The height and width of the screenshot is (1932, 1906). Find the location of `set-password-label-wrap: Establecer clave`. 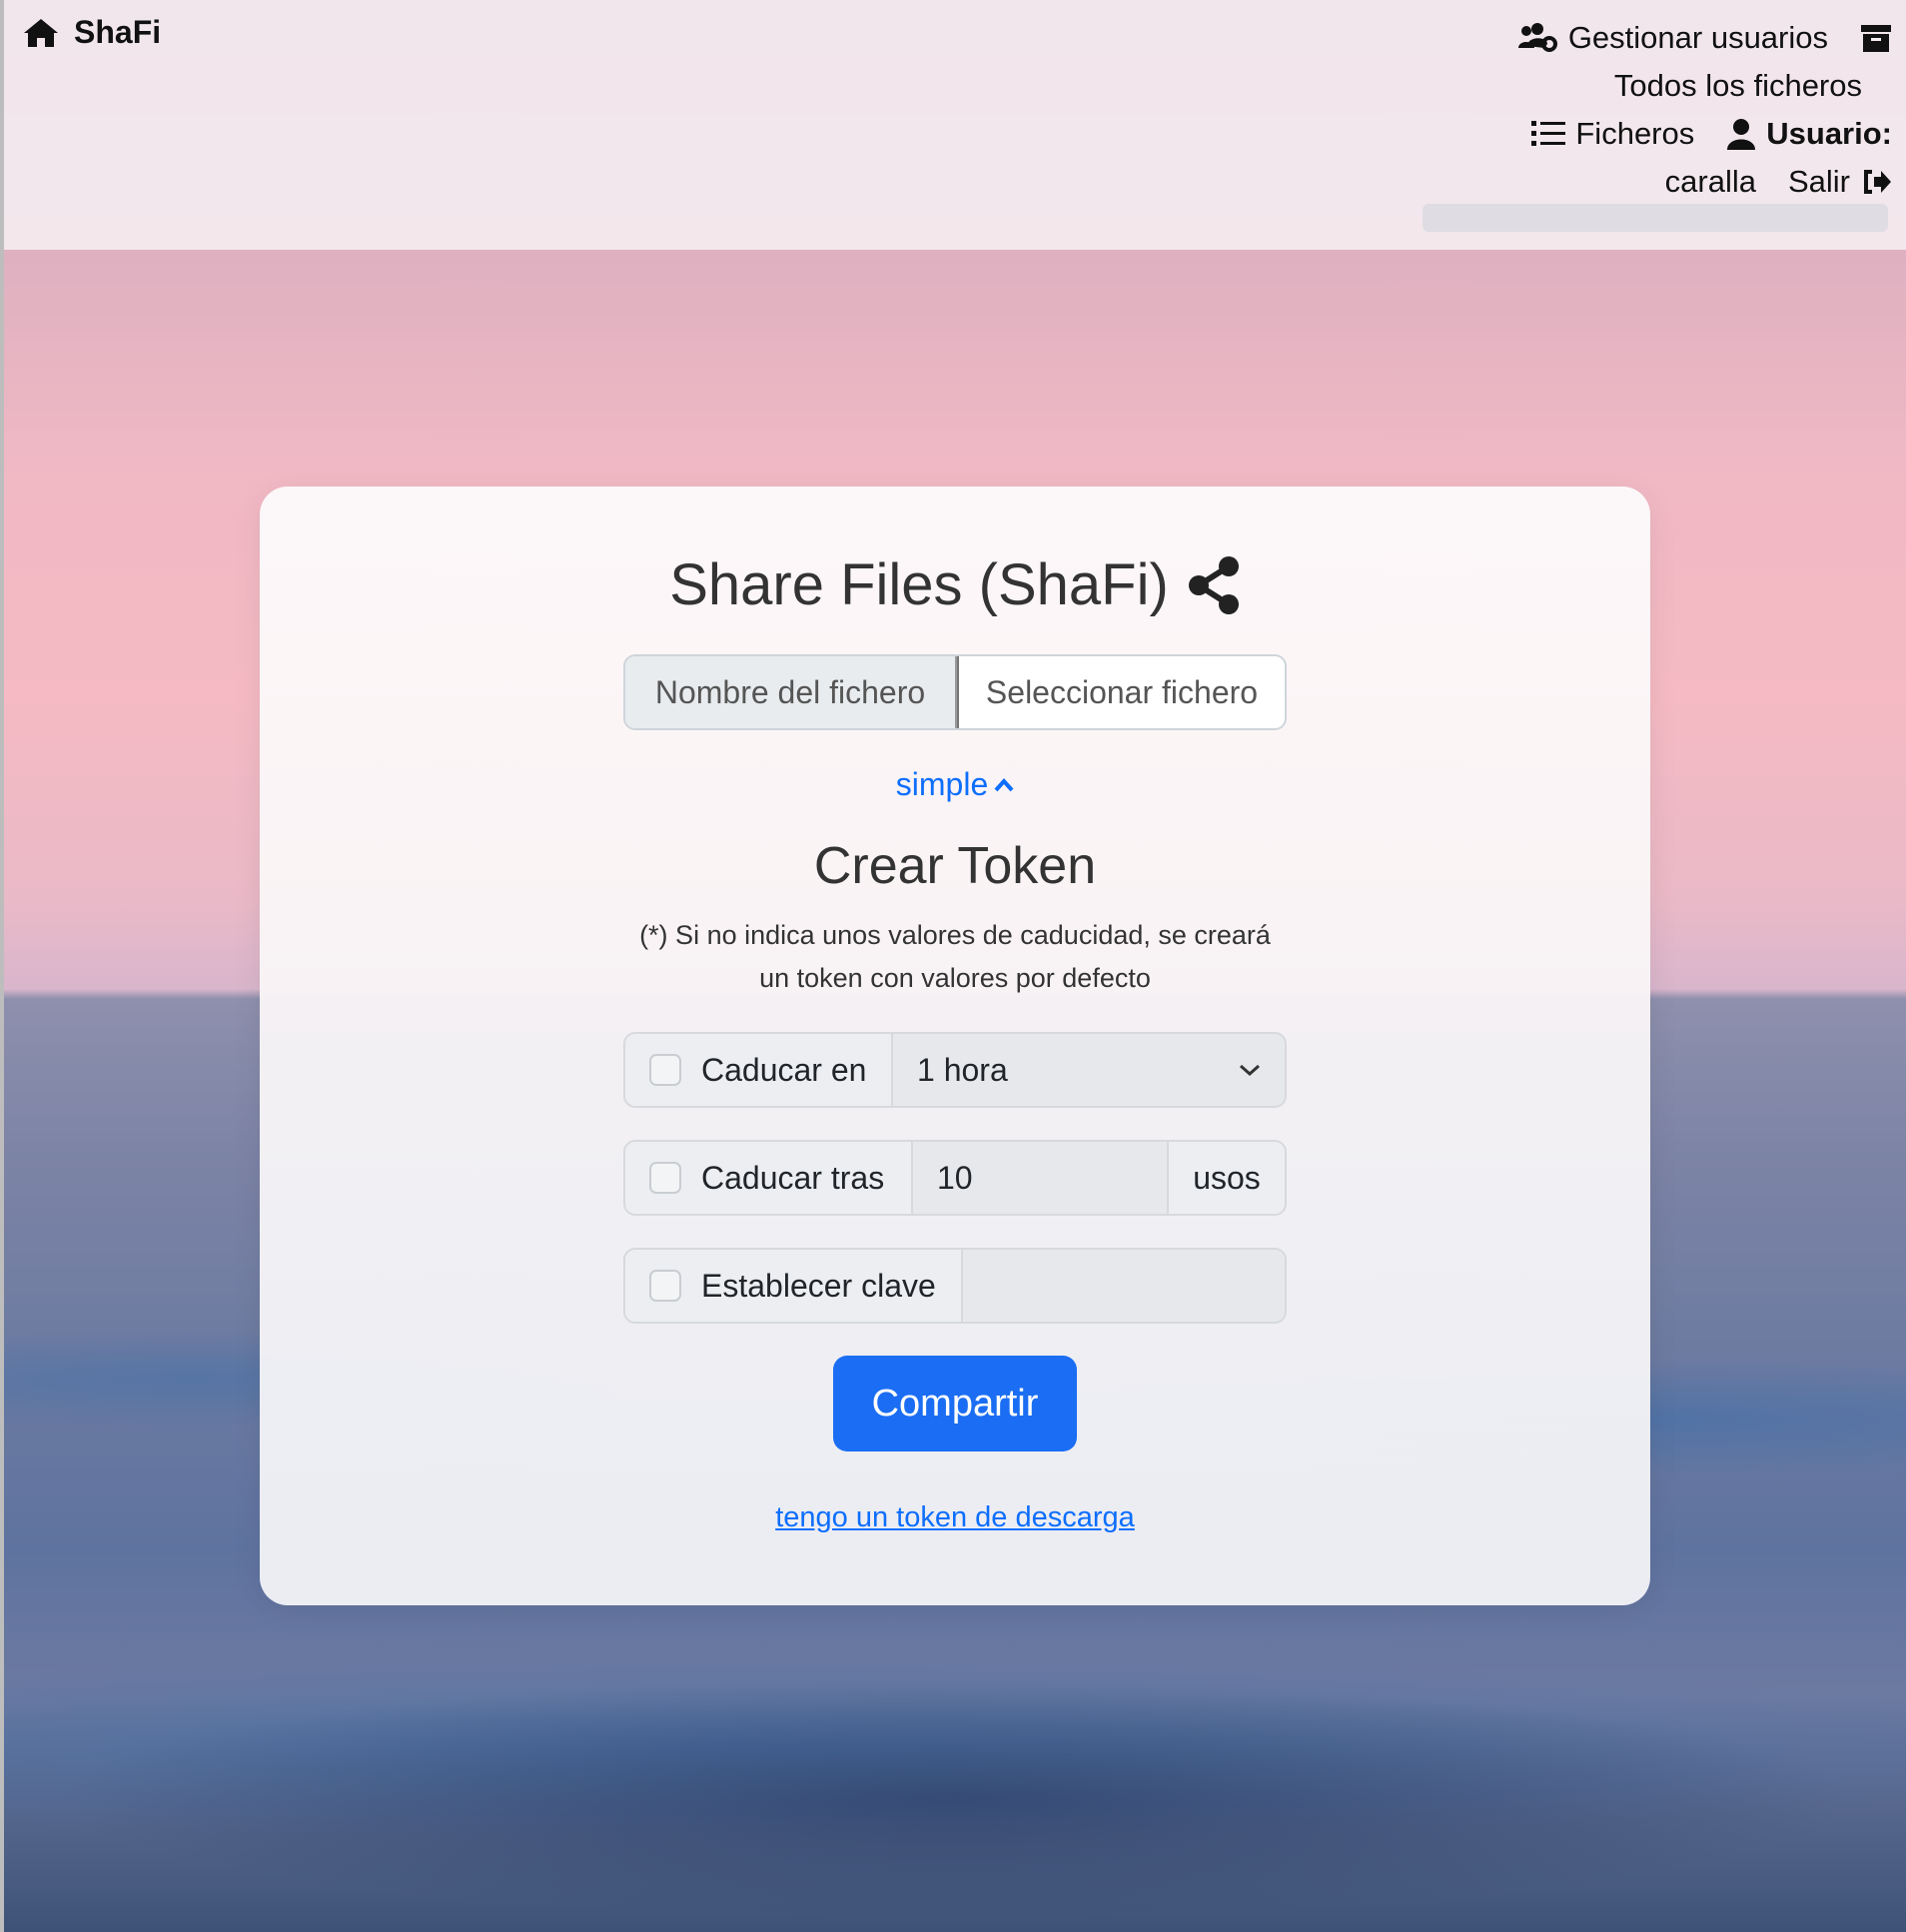

set-password-label-wrap: Establecer clave is located at coordinates (794, 1286).